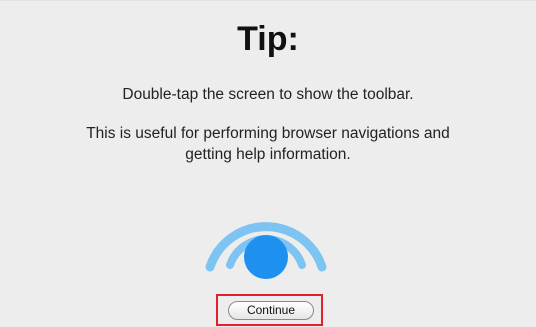 The image size is (536, 327). Describe the element at coordinates (266, 257) in the screenshot. I see `tap-dot` at that location.